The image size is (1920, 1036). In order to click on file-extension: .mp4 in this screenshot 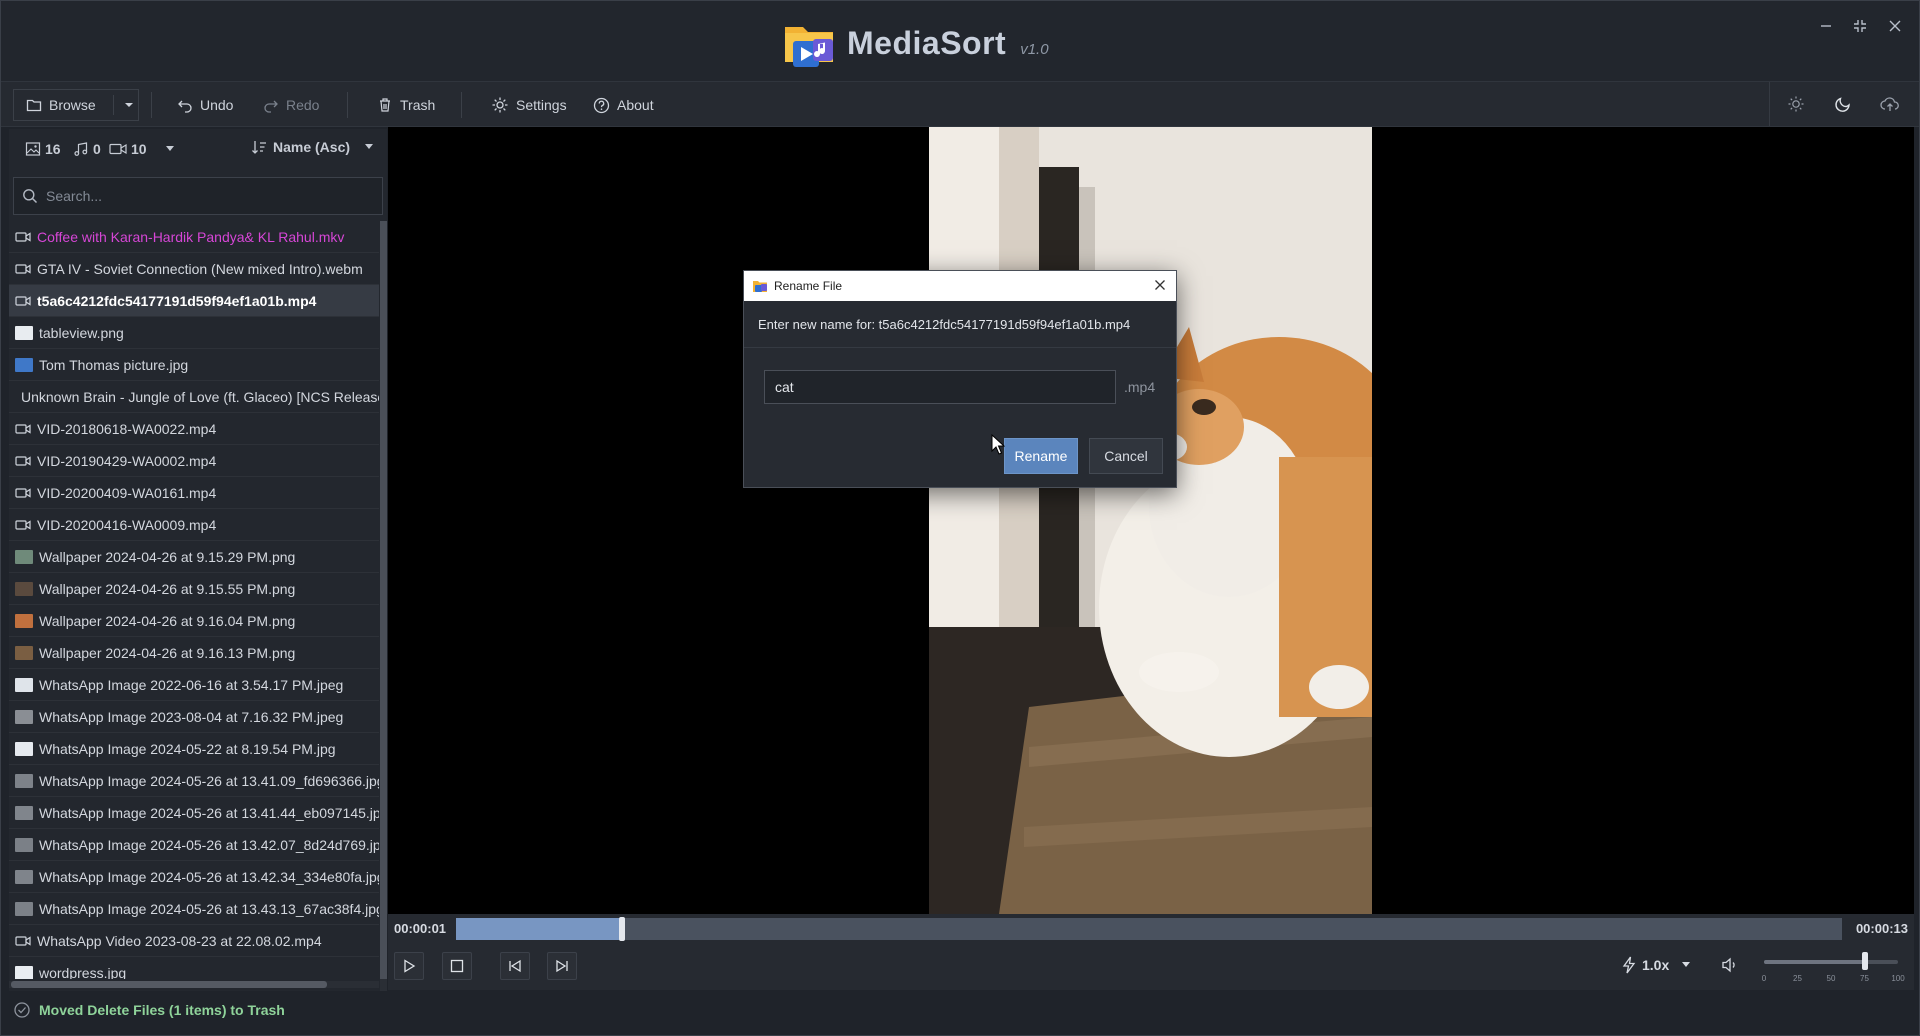, I will do `click(1140, 387)`.